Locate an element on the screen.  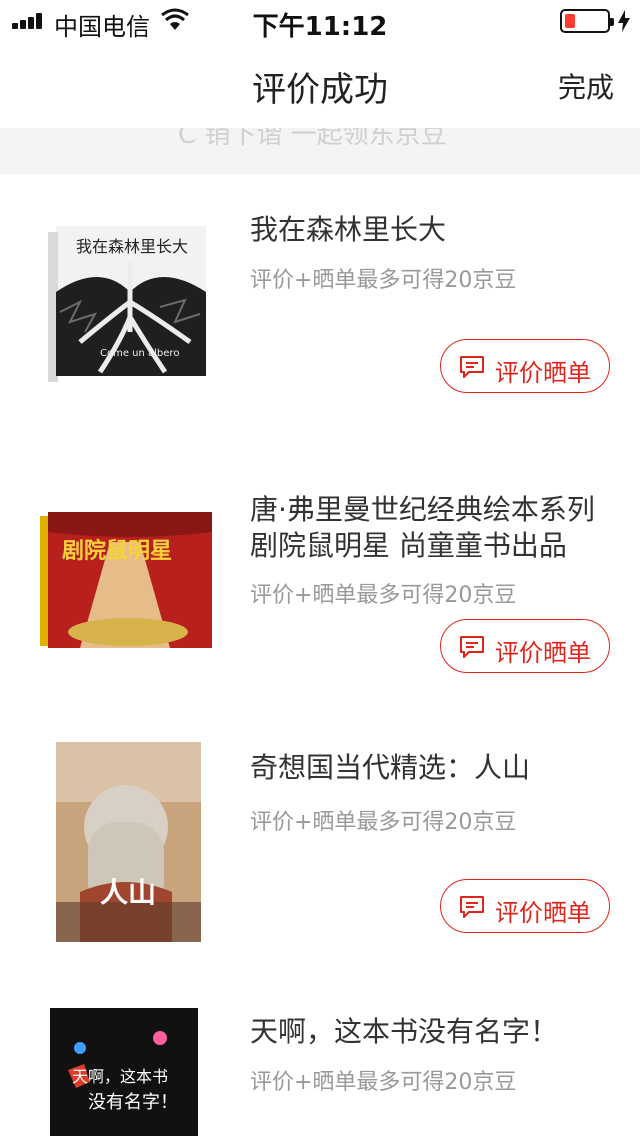
product-title: 我在森林里长大 is located at coordinates (435, 230).